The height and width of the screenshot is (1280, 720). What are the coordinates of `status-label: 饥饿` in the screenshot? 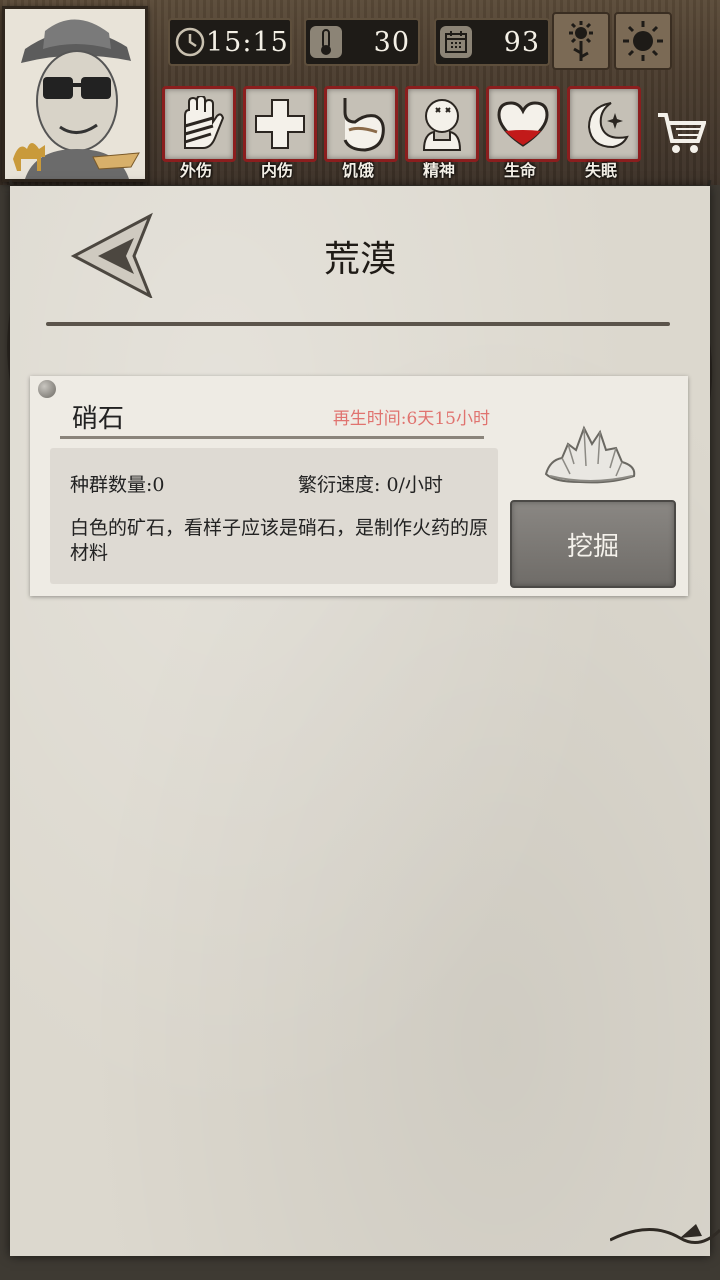 It's located at (357, 170).